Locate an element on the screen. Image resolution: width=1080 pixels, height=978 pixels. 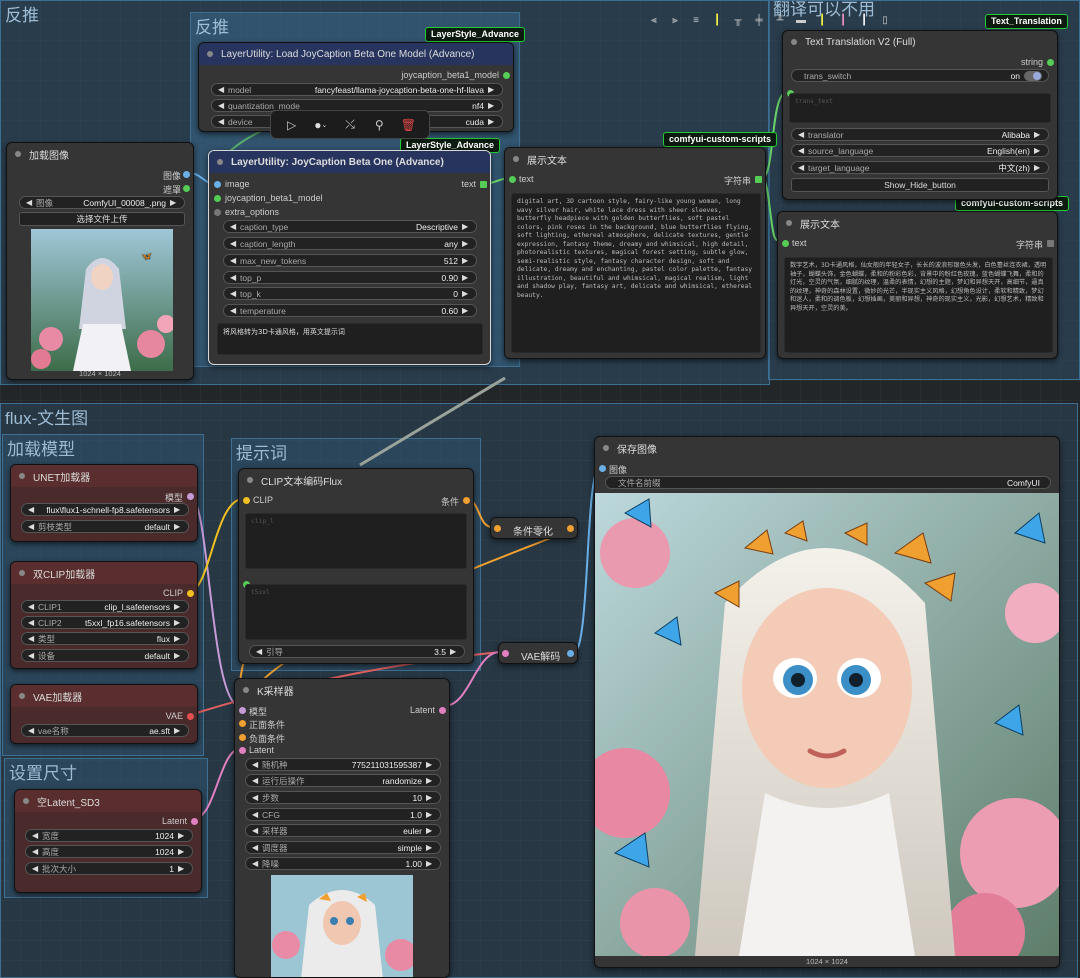
output-image-port is located at coordinates (186, 174).